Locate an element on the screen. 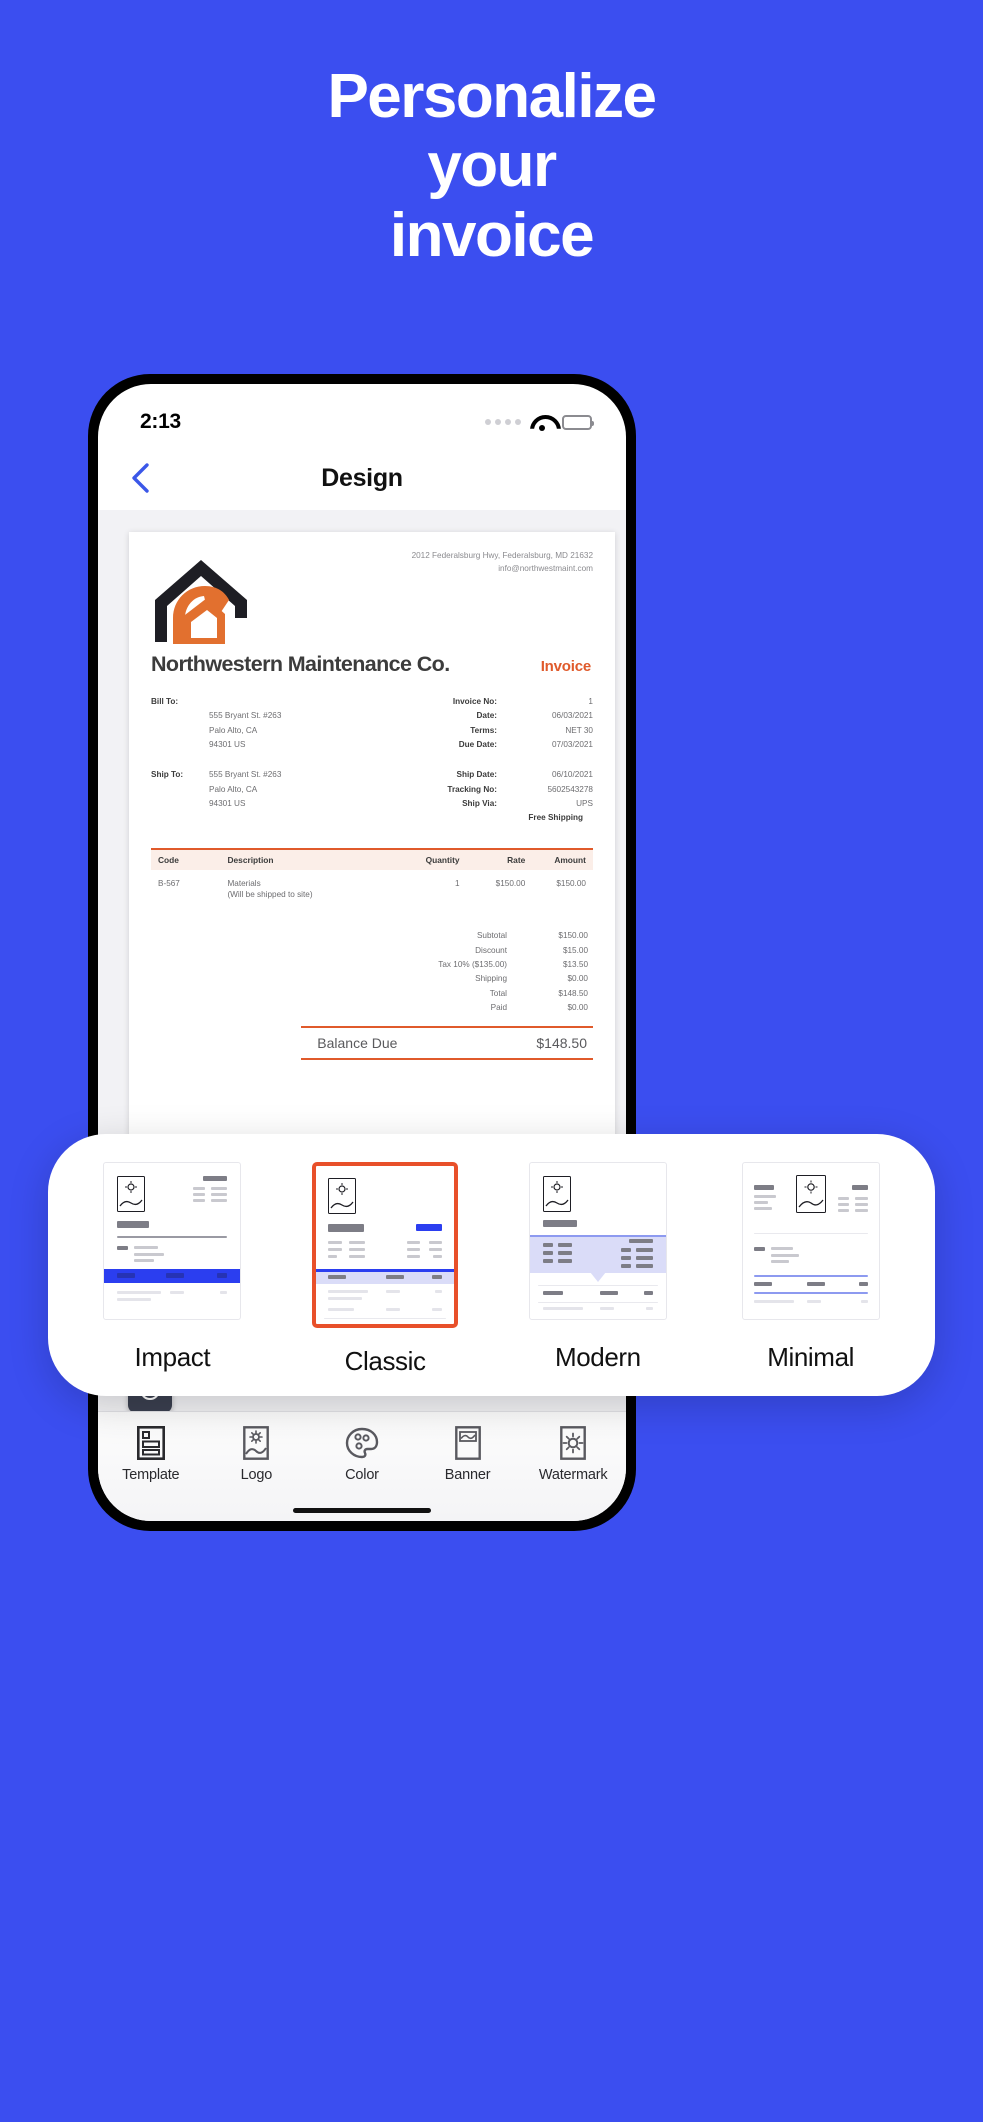 The height and width of the screenshot is (2122, 983). cell-description: Materials (Will be shipped to site) is located at coordinates (310, 889).